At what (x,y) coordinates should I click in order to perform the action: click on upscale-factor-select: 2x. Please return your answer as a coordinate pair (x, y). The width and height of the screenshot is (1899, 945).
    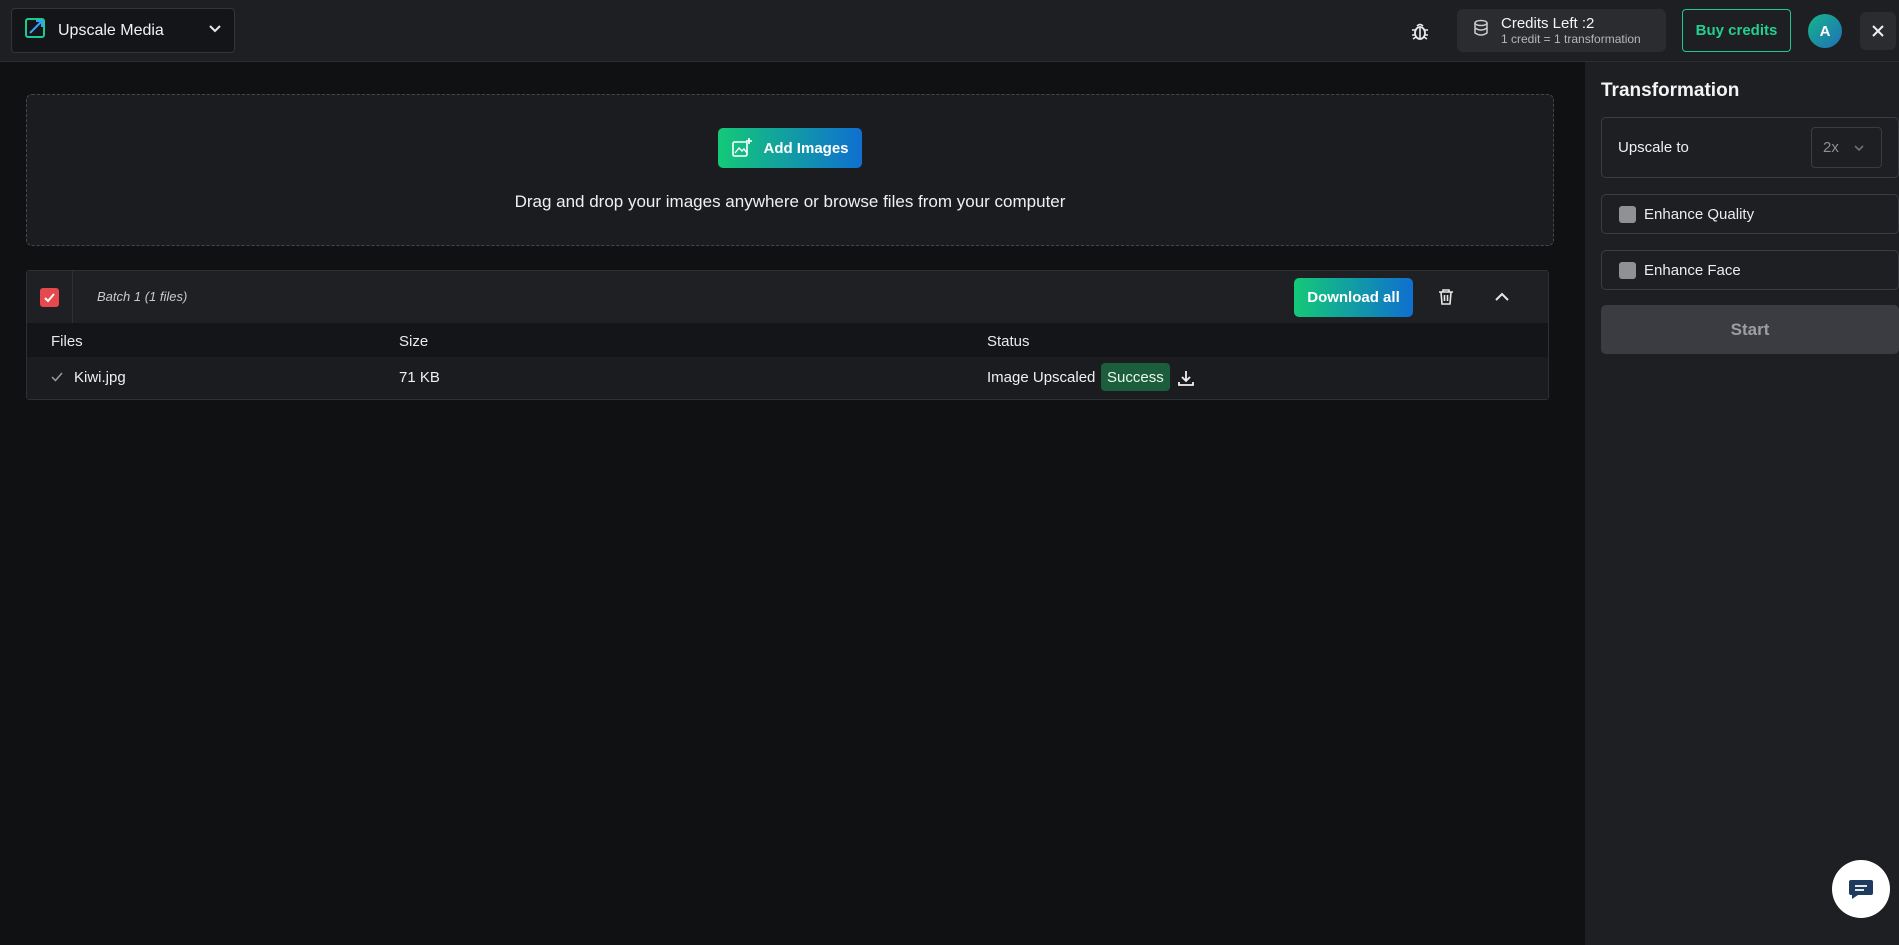
    Looking at the image, I should click on (1846, 147).